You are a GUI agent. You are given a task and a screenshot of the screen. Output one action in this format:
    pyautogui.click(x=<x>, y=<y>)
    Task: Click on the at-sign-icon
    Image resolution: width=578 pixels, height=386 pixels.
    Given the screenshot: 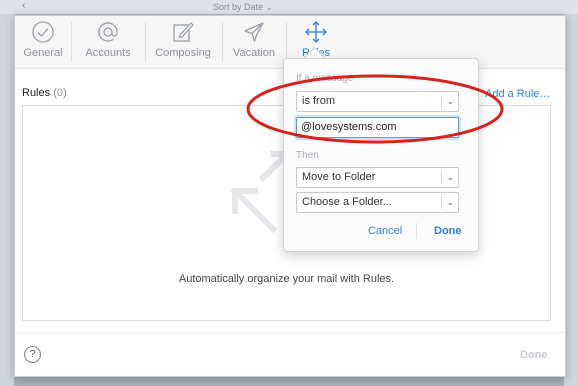 What is the action you would take?
    pyautogui.click(x=108, y=32)
    